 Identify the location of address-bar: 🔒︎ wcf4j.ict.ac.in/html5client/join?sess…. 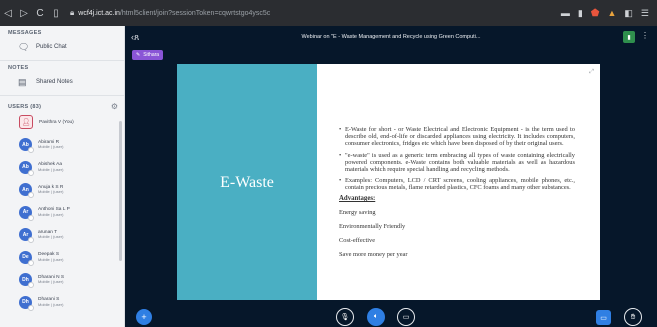
(315, 13).